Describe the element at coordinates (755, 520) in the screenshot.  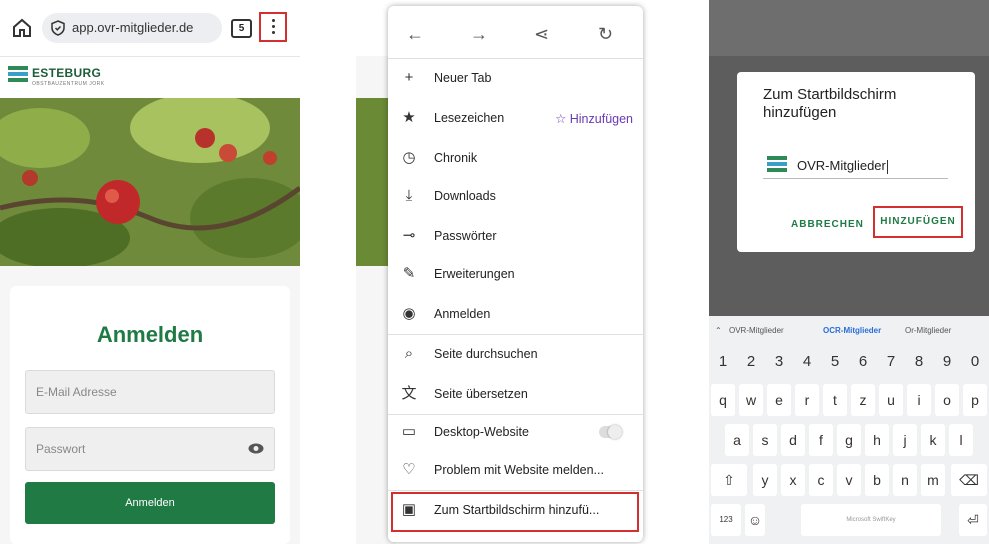
I see `emoji-icon: ☺` at that location.